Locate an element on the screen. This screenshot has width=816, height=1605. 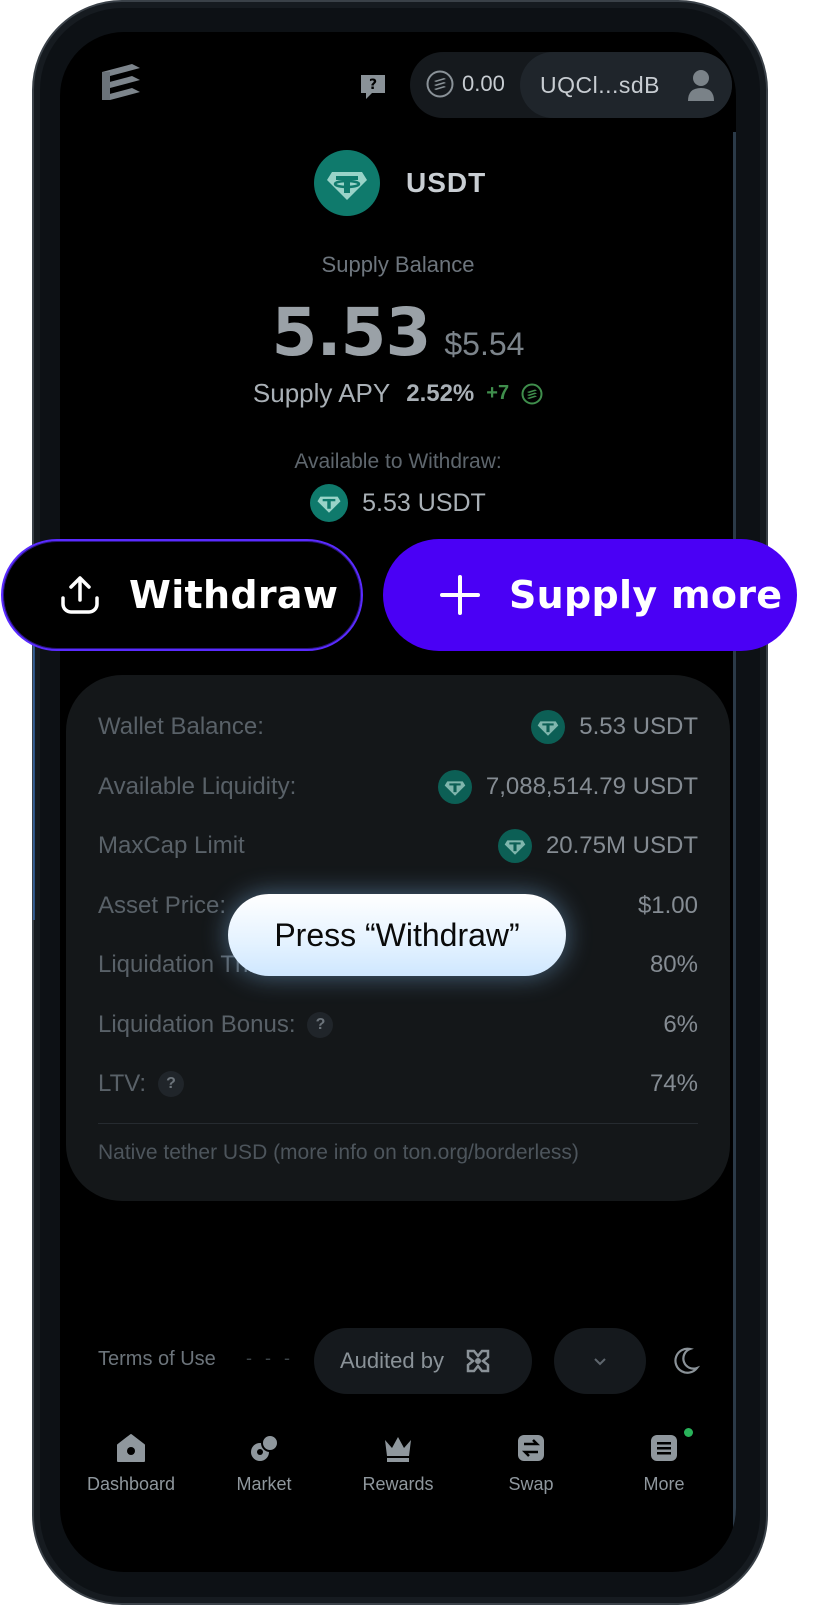
info-value-text: $1.00 is located at coordinates (667, 905).